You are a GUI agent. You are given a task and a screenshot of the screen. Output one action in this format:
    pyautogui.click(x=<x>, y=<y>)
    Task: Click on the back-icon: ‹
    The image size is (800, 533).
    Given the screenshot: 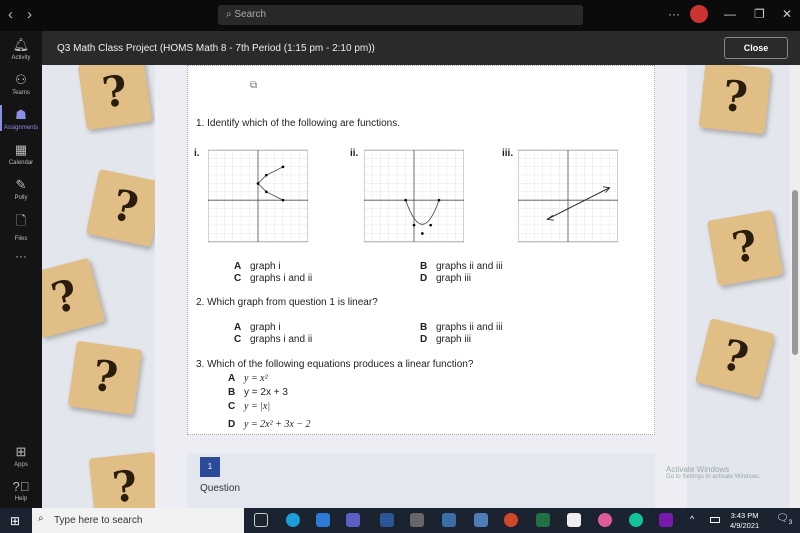 What is the action you would take?
    pyautogui.click(x=10, y=14)
    